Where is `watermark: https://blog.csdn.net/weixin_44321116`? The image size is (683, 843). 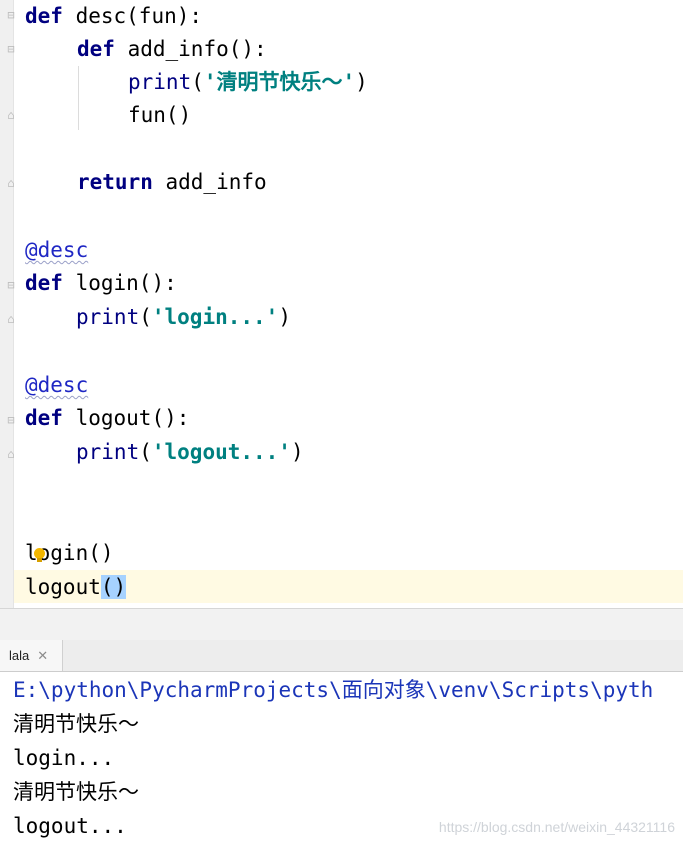
watermark: https://blog.csdn.net/weixin_44321116 is located at coordinates (556, 827).